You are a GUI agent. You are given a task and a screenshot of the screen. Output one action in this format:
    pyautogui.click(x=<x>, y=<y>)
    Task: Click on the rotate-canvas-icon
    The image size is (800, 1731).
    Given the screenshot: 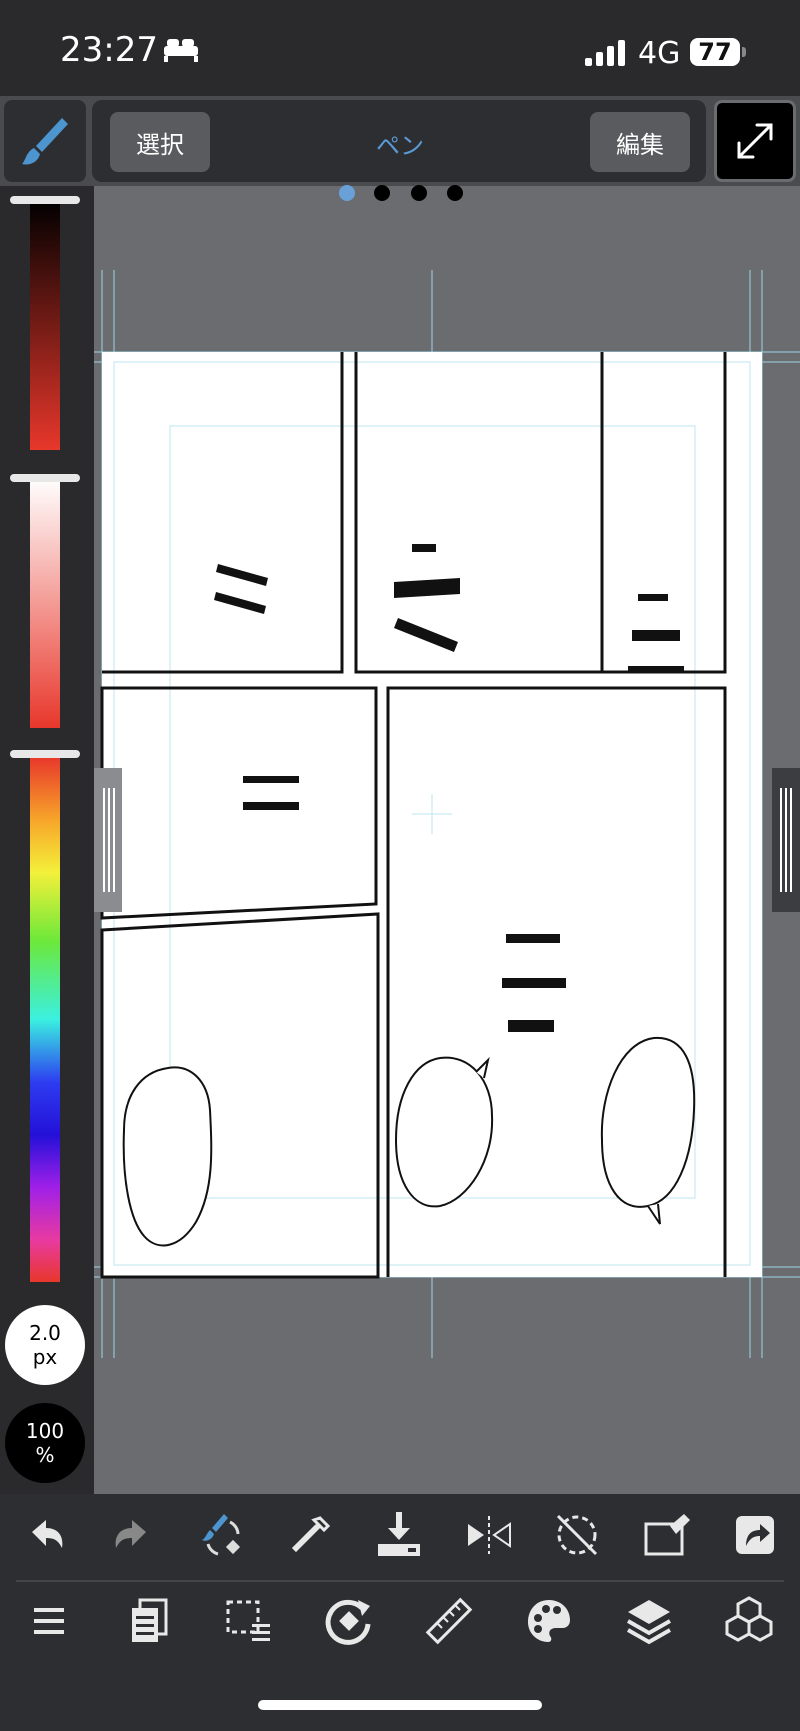 What is the action you would take?
    pyautogui.click(x=349, y=1621)
    